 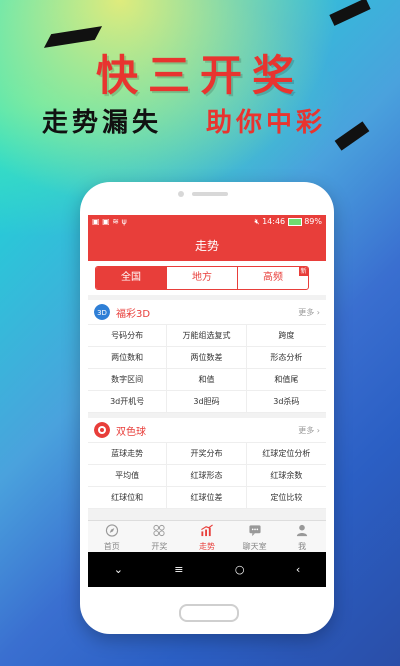 I want to click on menu-icon: ≡, so click(x=178, y=569).